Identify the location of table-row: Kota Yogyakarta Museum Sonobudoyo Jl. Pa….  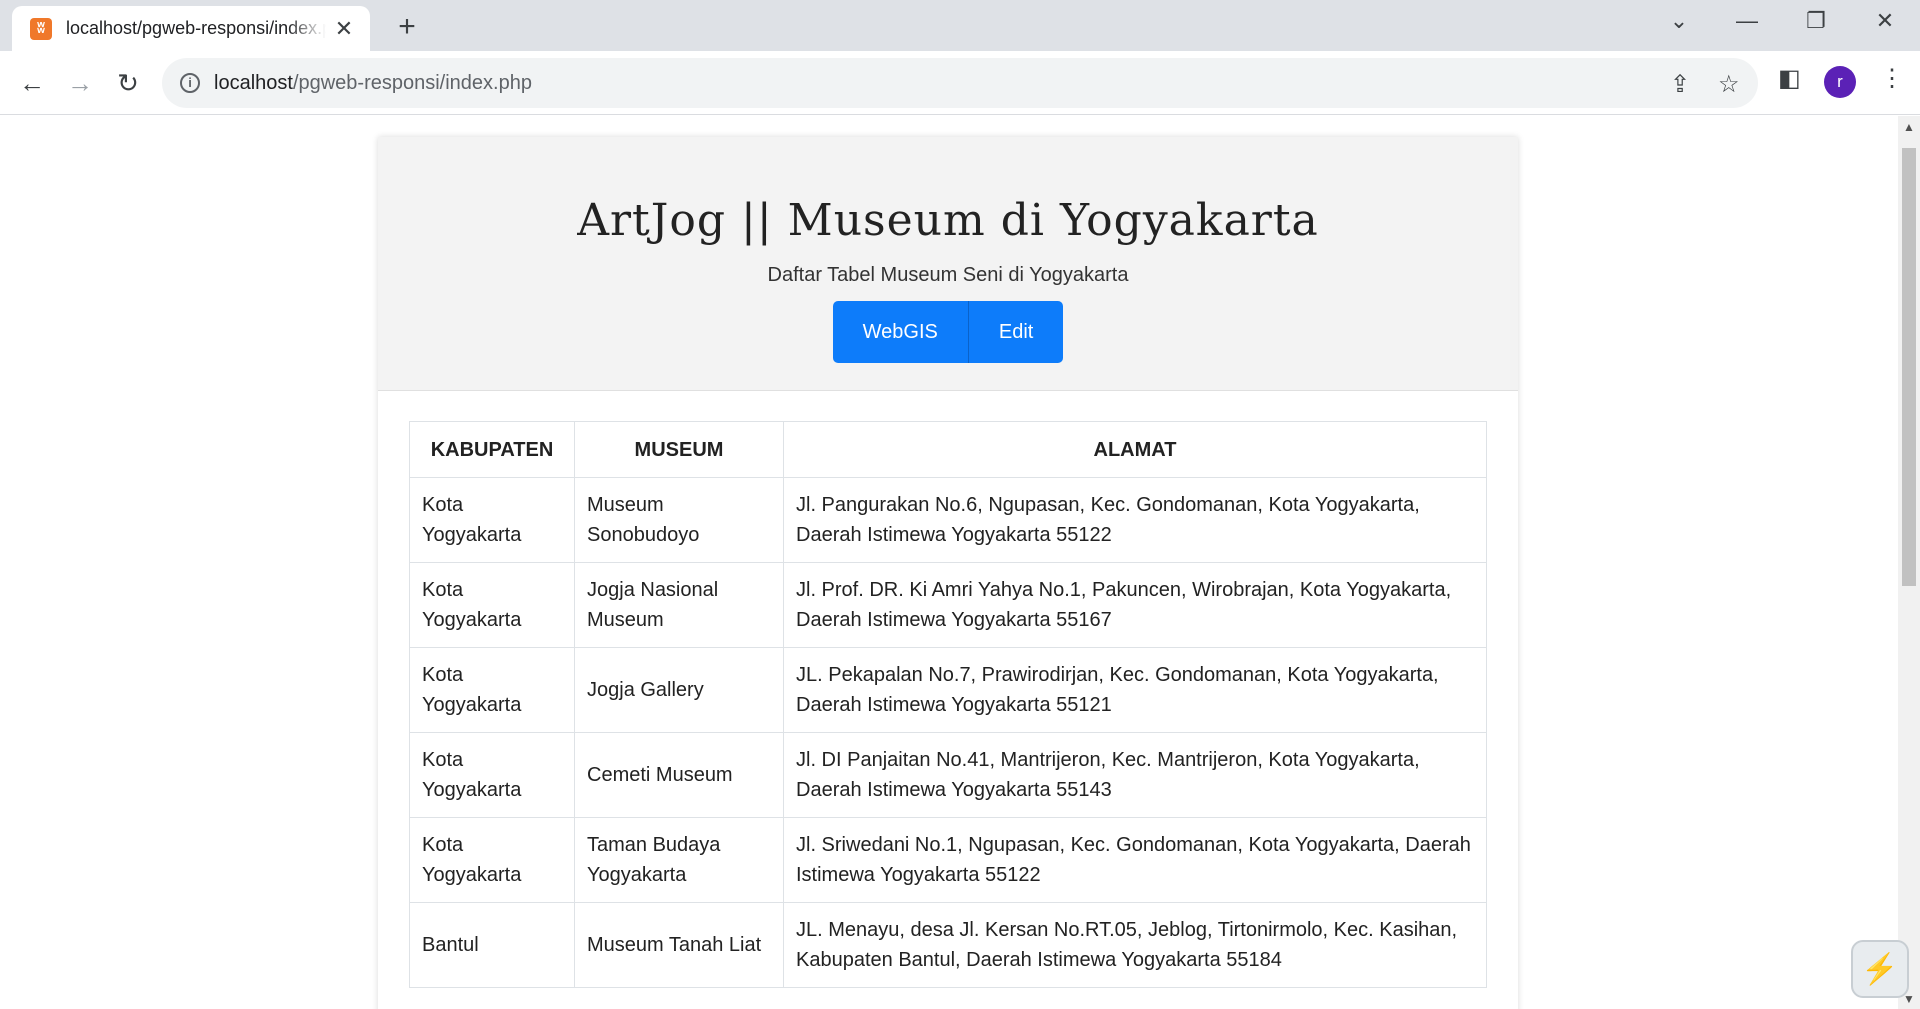
(948, 520).